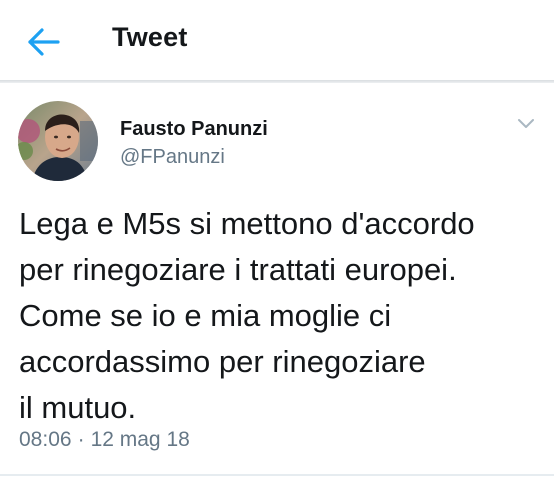  I want to click on tweet-text-line: accordassimo per rinegoziare, so click(222, 361).